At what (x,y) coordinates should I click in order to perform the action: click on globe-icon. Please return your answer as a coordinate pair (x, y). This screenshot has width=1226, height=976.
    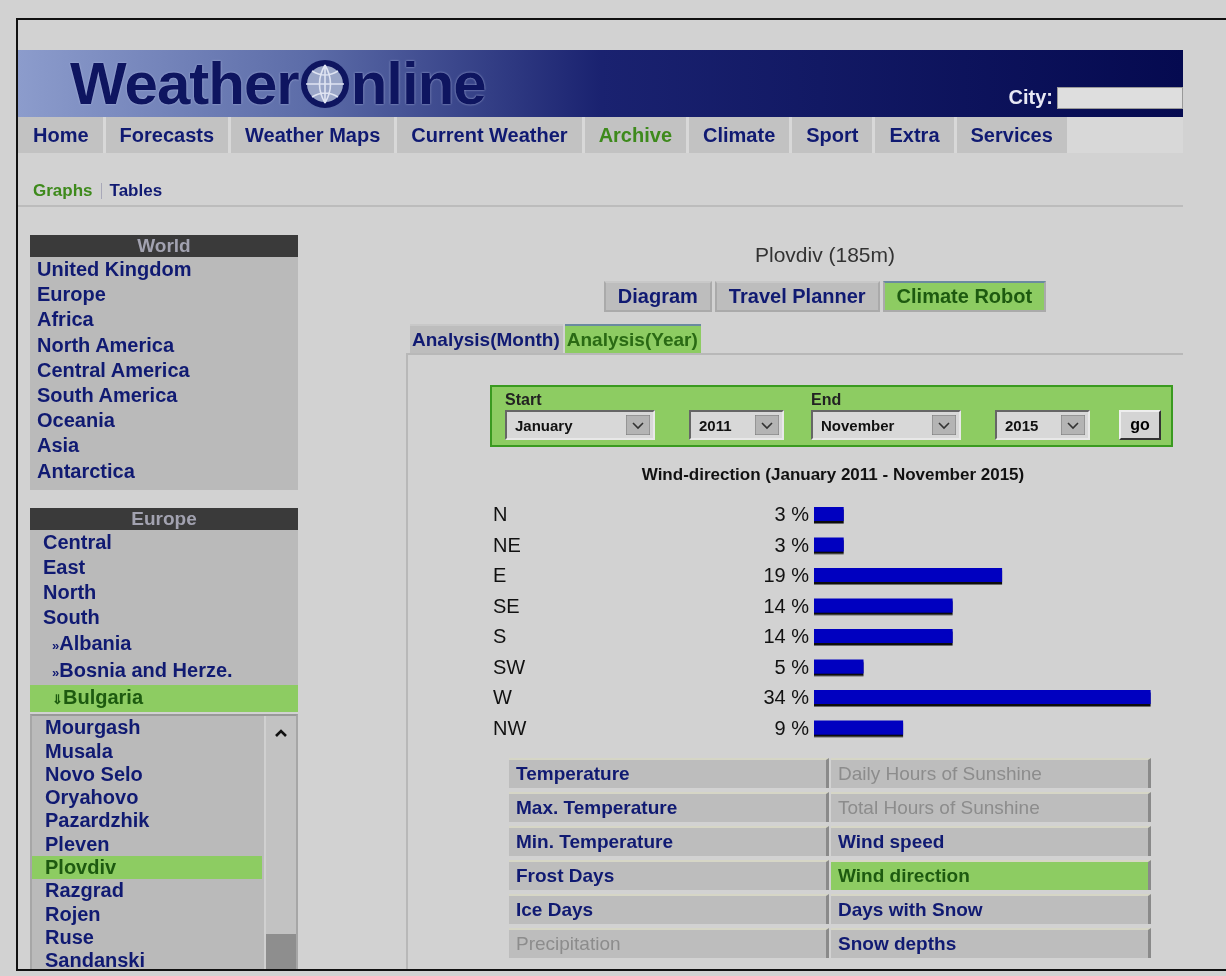
    Looking at the image, I should click on (324, 83).